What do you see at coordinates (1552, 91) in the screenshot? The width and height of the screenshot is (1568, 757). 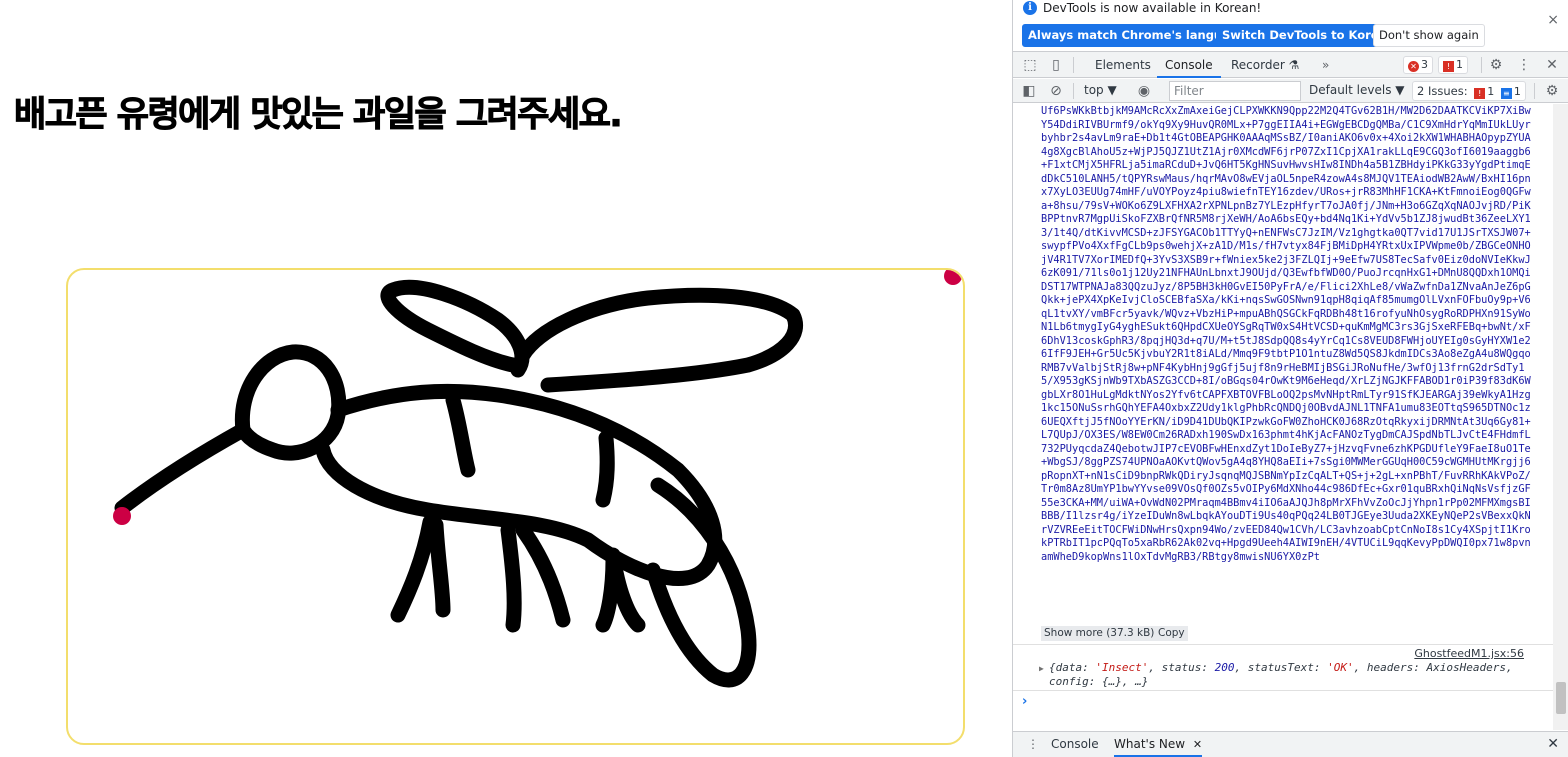 I see `console-settings-gear-icon: ⚙` at bounding box center [1552, 91].